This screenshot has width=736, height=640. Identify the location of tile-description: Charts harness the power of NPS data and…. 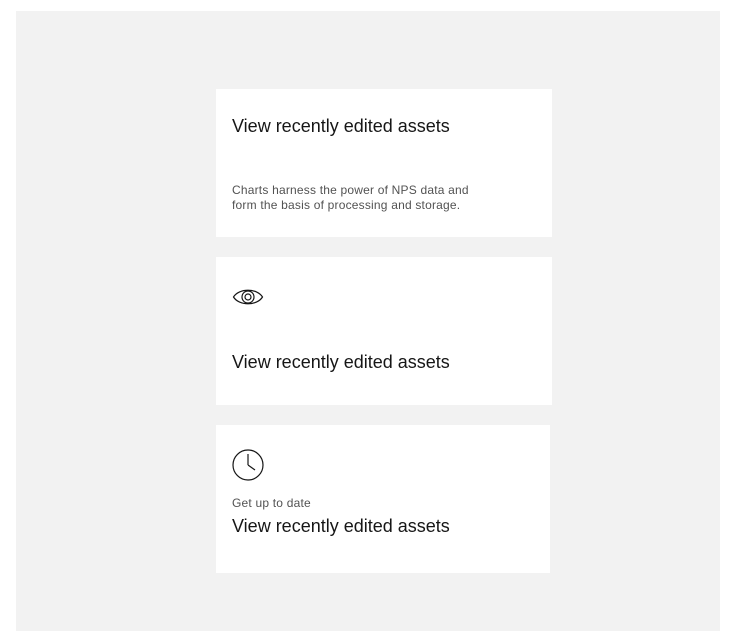
(350, 197).